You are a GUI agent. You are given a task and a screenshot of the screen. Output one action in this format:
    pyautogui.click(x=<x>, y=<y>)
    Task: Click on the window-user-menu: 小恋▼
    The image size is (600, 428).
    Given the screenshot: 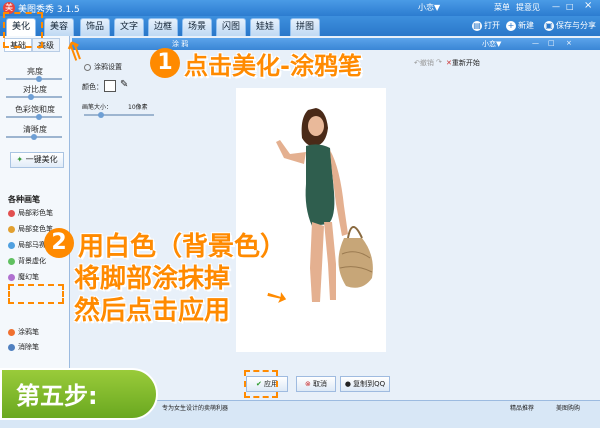 What is the action you would take?
    pyautogui.click(x=491, y=44)
    